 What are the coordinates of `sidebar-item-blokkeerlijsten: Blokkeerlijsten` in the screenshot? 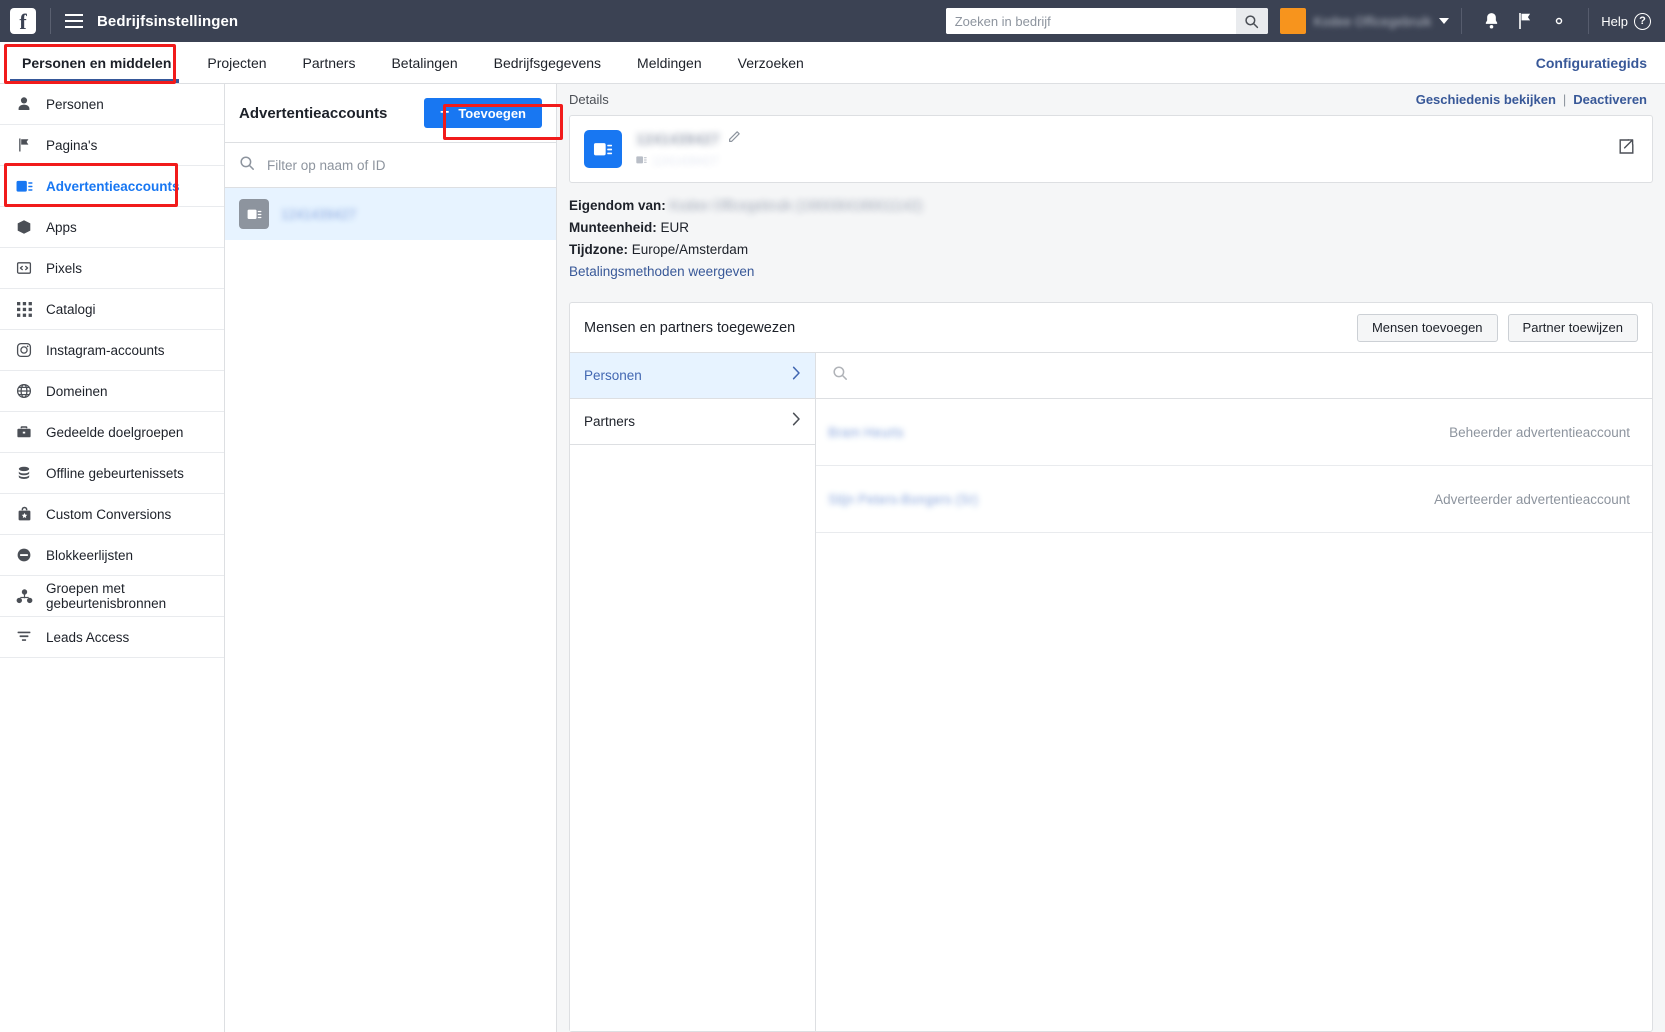 It's located at (112, 555).